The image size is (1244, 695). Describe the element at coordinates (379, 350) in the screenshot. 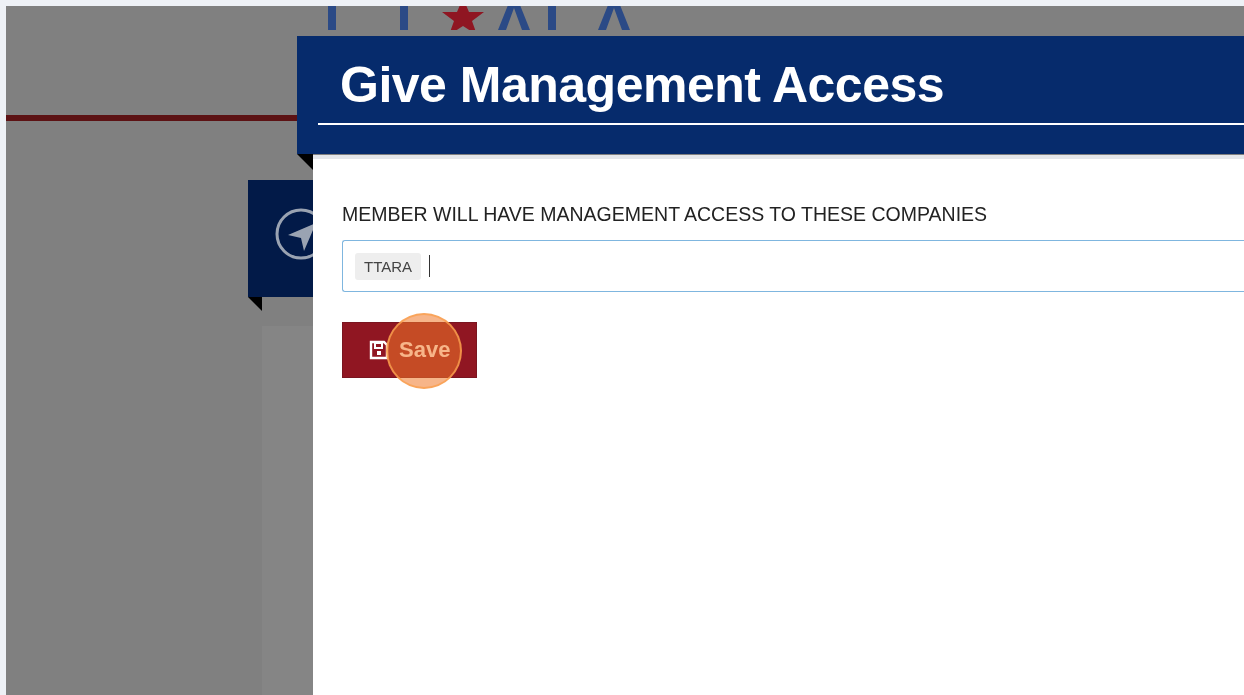

I see `save-icon` at that location.